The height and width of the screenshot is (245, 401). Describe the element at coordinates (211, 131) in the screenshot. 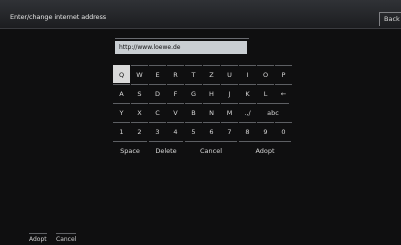

I see `key-6: 6` at that location.